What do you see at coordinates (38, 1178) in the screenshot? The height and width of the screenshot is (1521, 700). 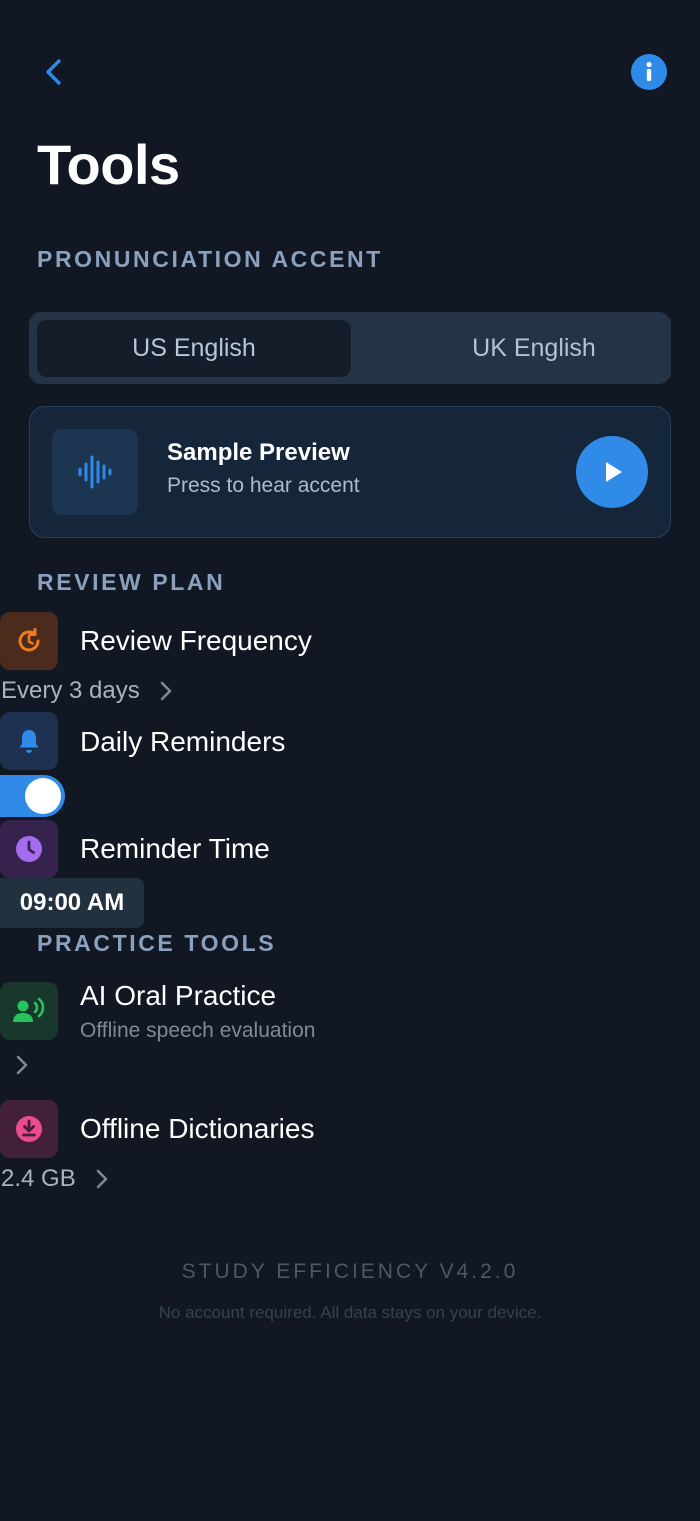 I see `offline-dictionaries-value: 2.4 GB` at bounding box center [38, 1178].